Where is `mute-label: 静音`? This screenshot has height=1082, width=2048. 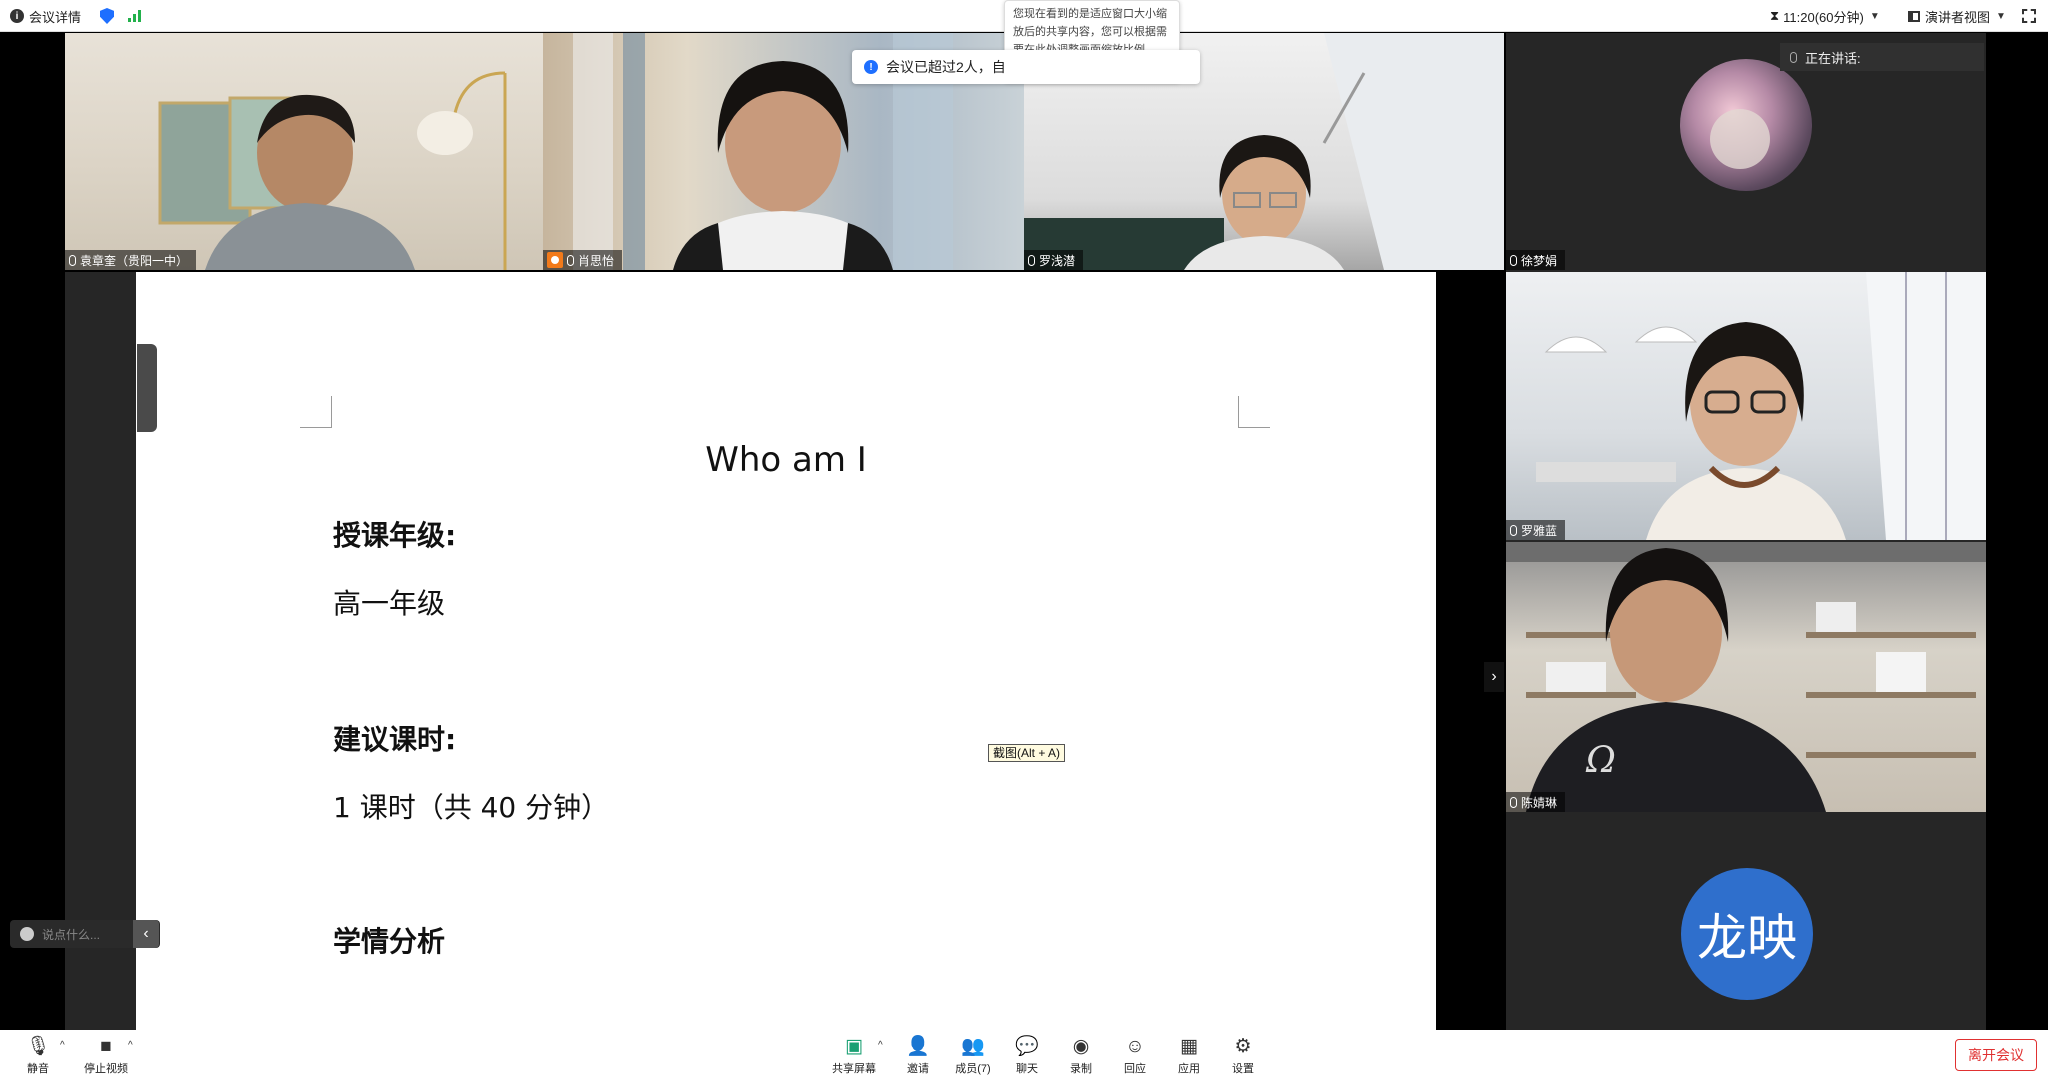
mute-label: 静音 is located at coordinates (38, 1069).